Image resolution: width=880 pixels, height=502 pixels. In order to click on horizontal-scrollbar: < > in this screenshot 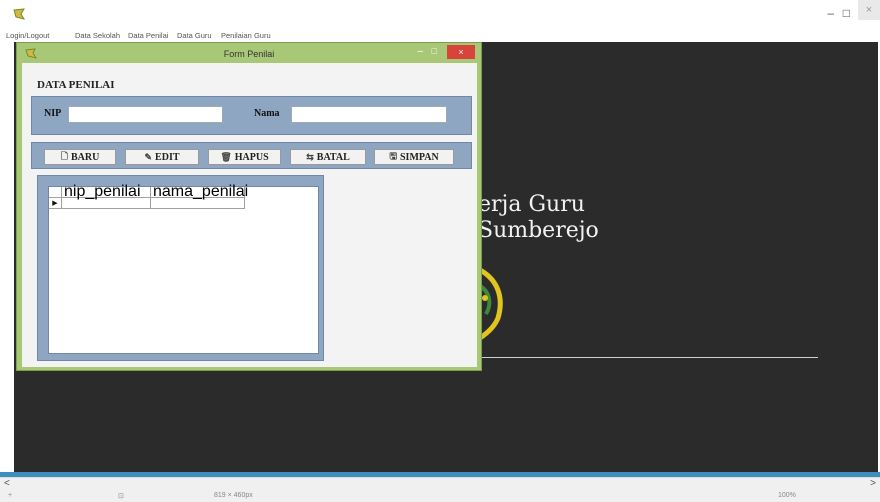, I will do `click(440, 484)`.